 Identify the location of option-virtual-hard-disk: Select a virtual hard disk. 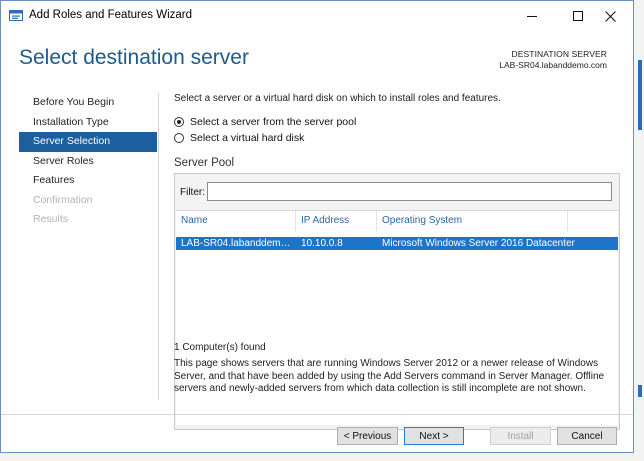
(239, 138).